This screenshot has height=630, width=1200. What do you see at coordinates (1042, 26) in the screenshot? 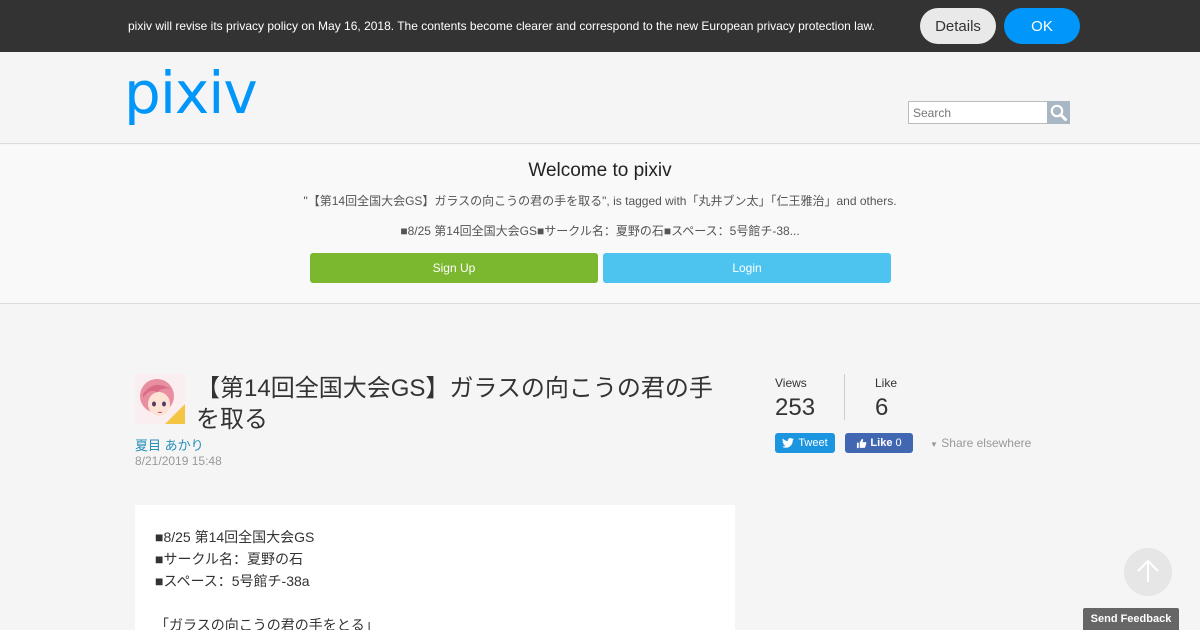
I see `ok-button: OK` at bounding box center [1042, 26].